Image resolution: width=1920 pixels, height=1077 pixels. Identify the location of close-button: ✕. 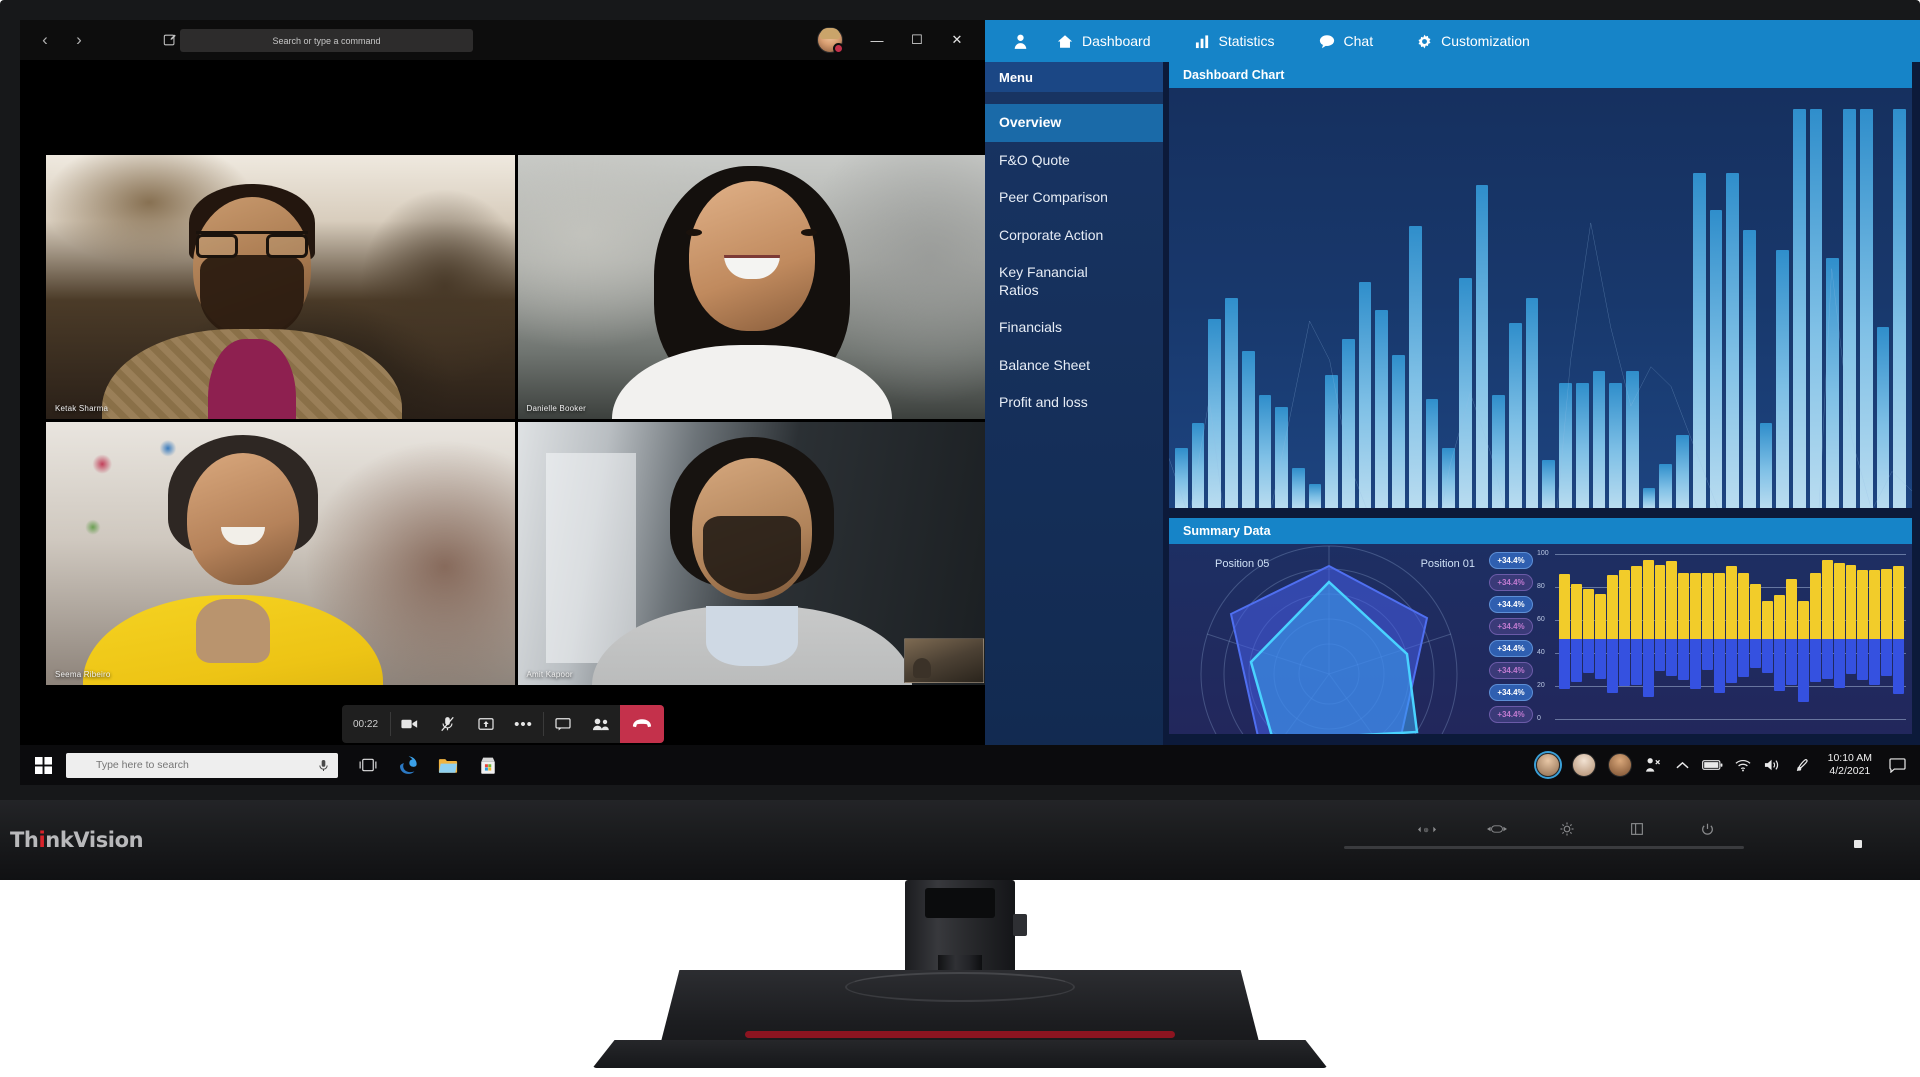
(957, 40).